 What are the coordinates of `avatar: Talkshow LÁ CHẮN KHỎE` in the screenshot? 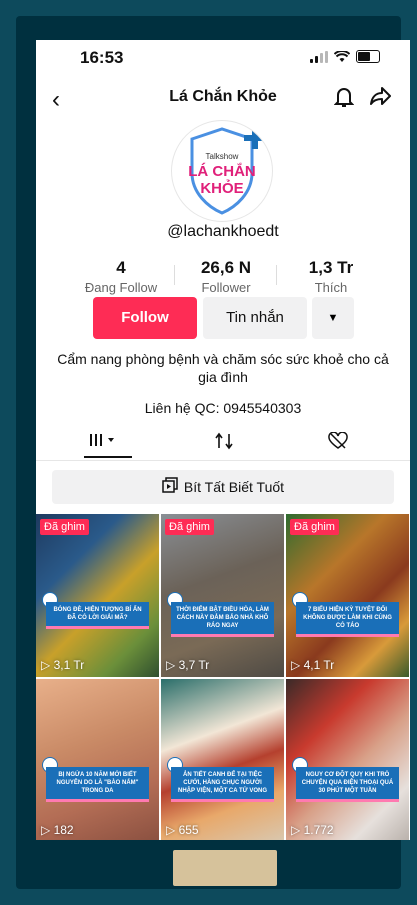 It's located at (222, 171).